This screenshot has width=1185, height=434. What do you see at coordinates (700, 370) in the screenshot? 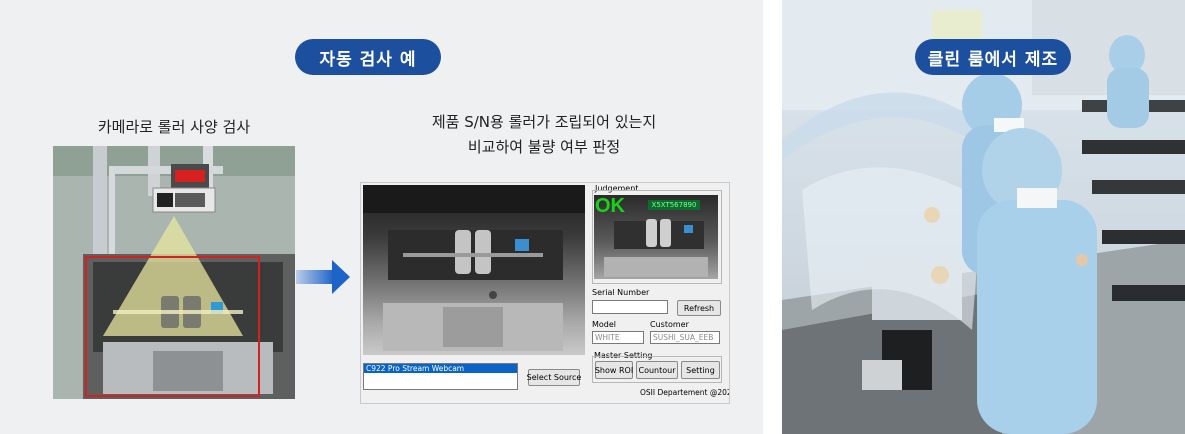
I see `setting-button: Setting` at bounding box center [700, 370].